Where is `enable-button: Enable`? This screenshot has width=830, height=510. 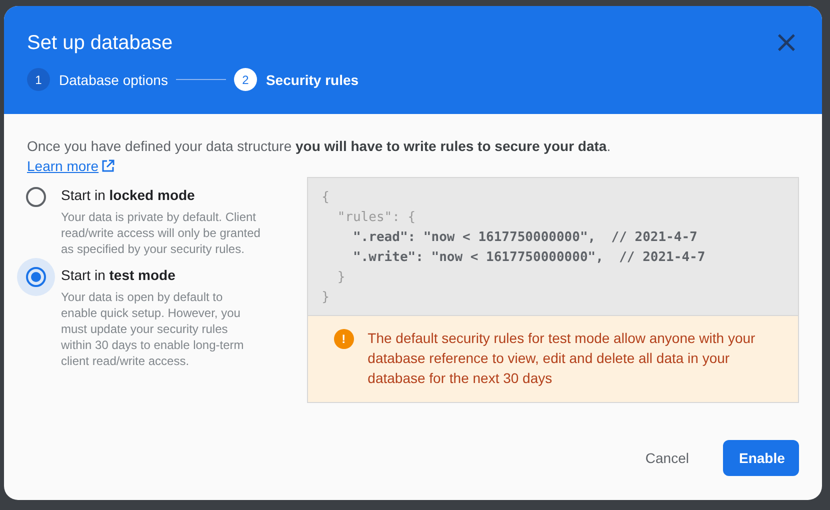
enable-button: Enable is located at coordinates (761, 458).